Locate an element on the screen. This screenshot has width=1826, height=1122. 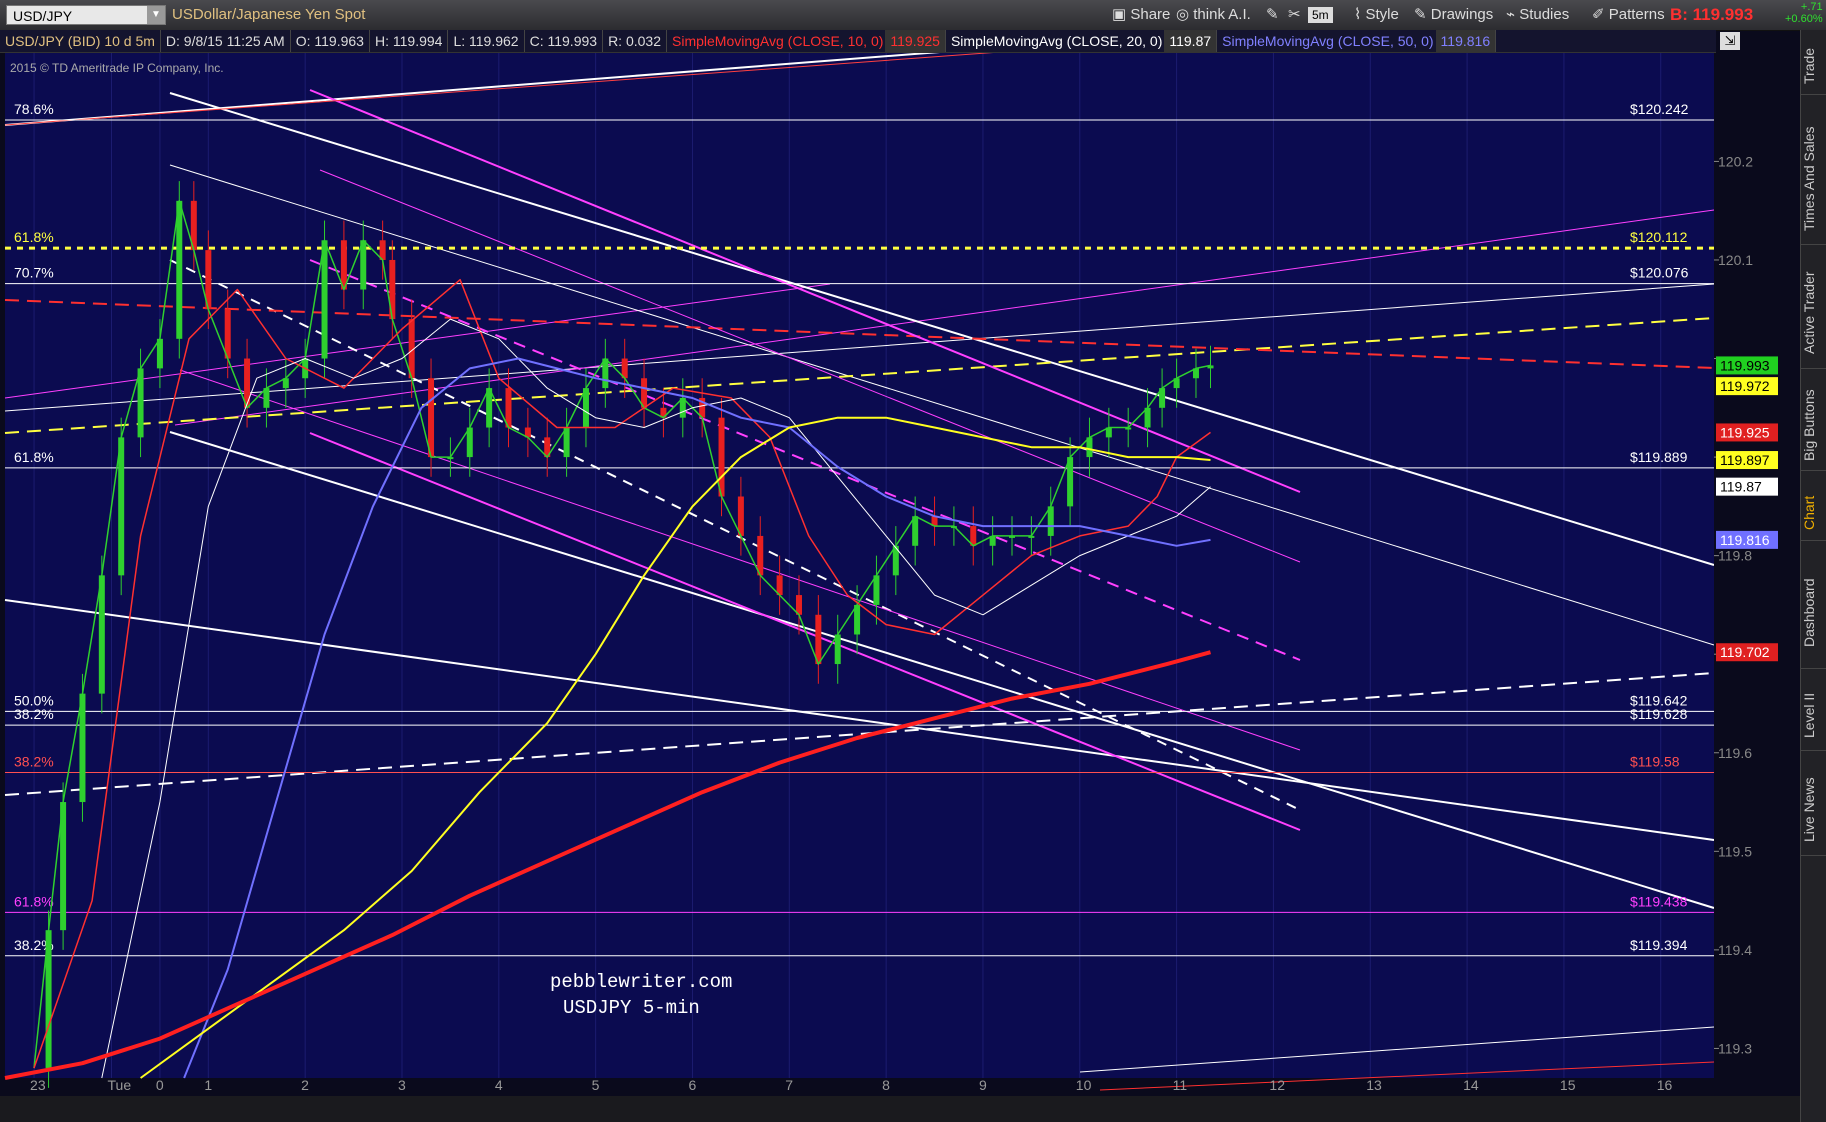
watermark-line-1: pebblewriter.com is located at coordinates (641, 982).